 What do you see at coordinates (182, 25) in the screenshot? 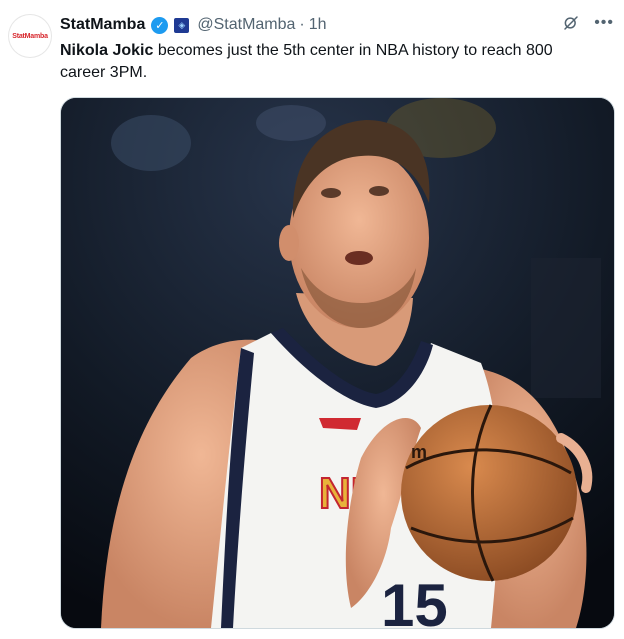
I see `affiliate-badge-icon: ◈` at bounding box center [182, 25].